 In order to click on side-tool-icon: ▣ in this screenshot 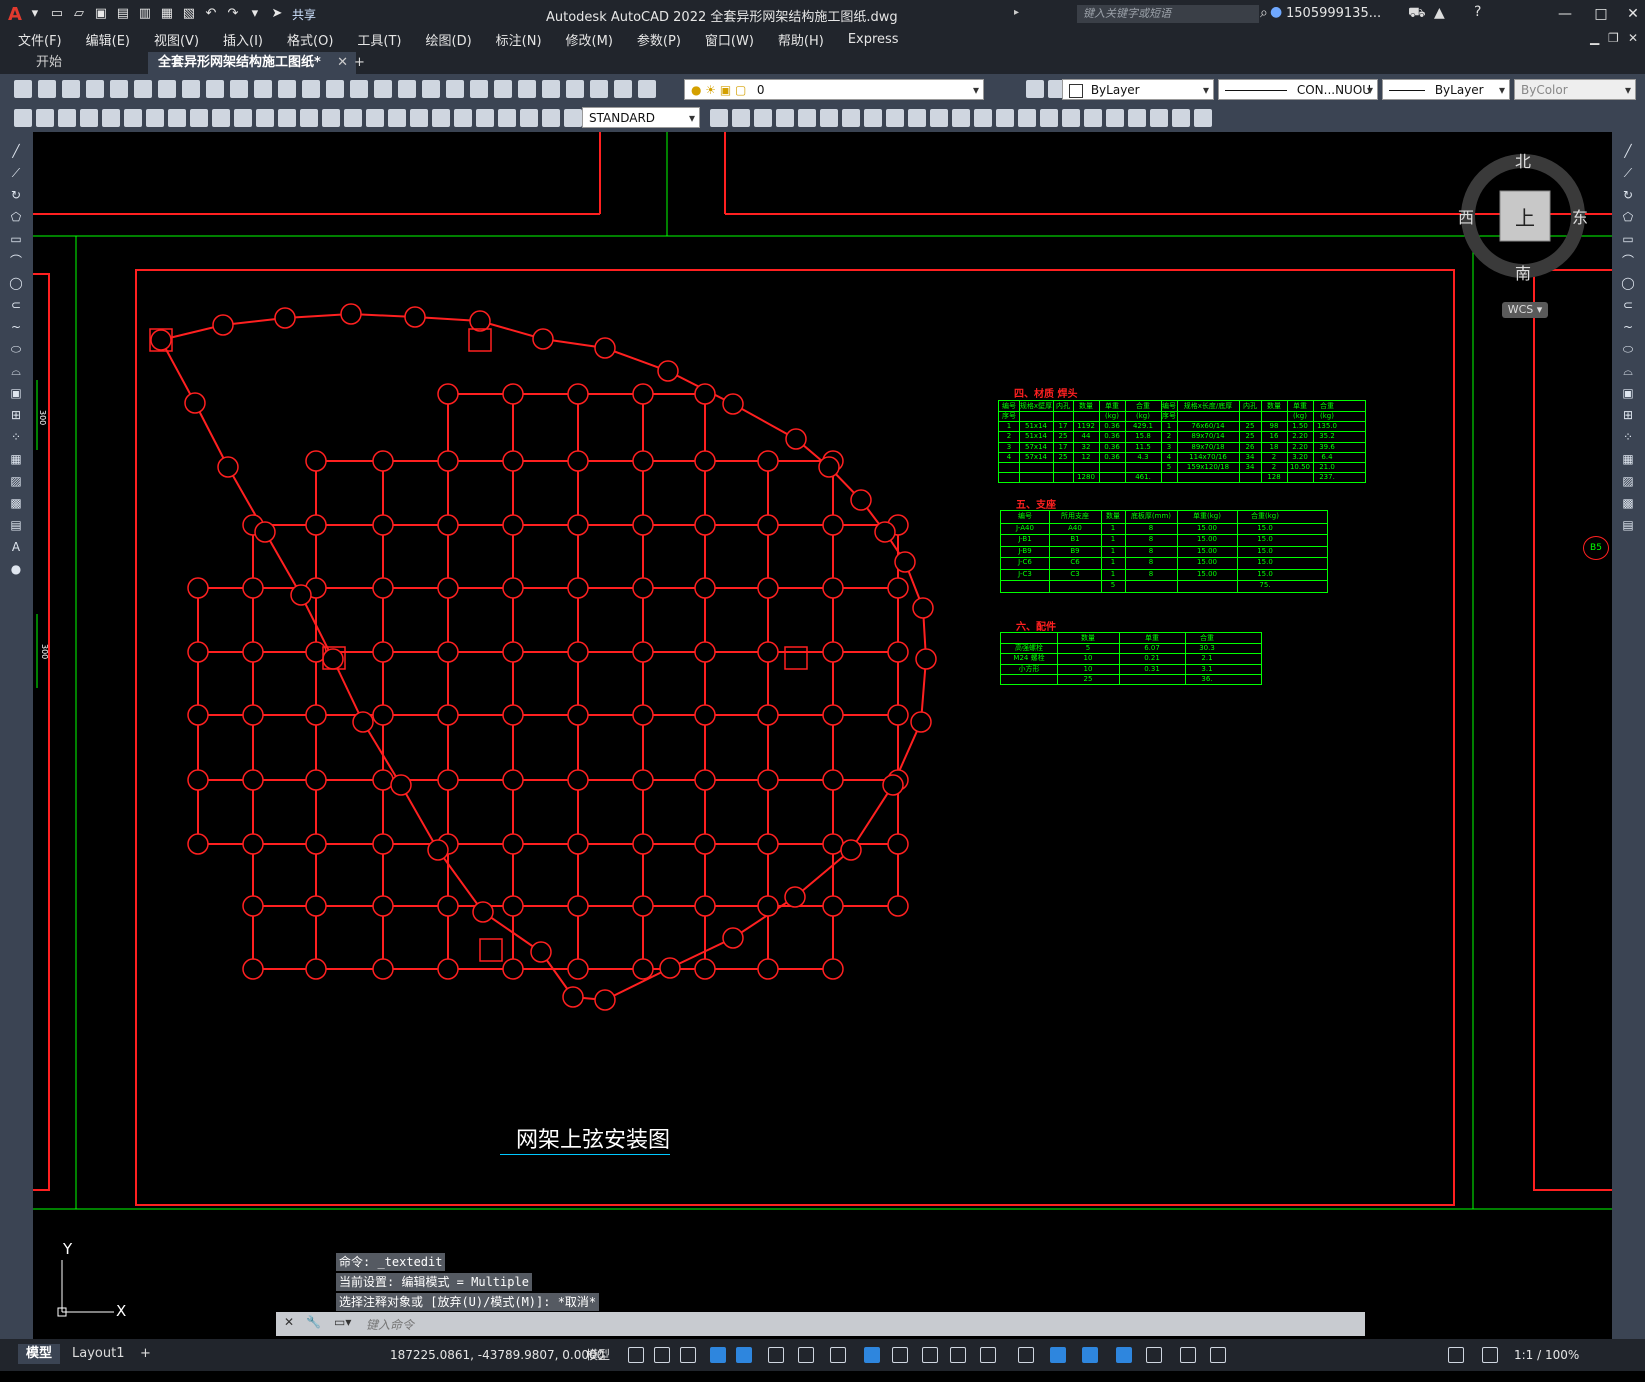, I will do `click(1628, 393)`.